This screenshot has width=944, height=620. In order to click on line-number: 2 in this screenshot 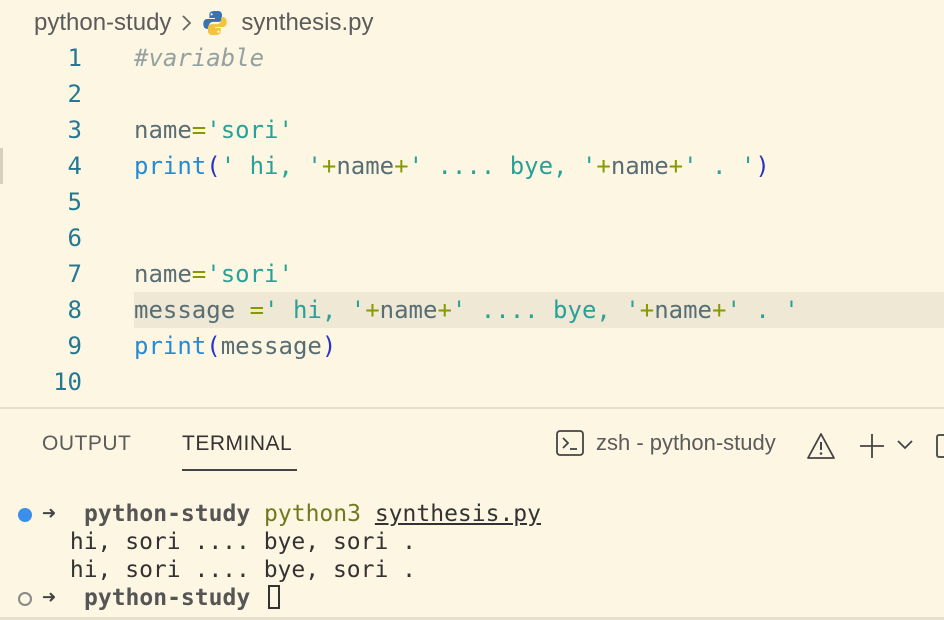, I will do `click(74, 94)`.